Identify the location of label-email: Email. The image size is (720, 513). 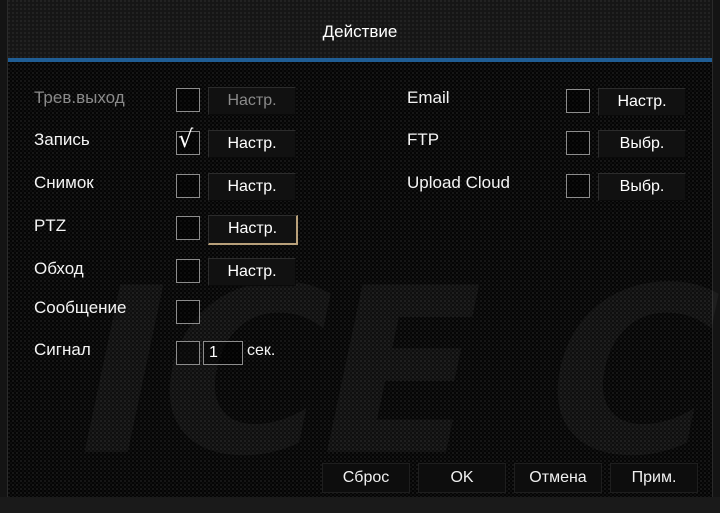
(428, 97).